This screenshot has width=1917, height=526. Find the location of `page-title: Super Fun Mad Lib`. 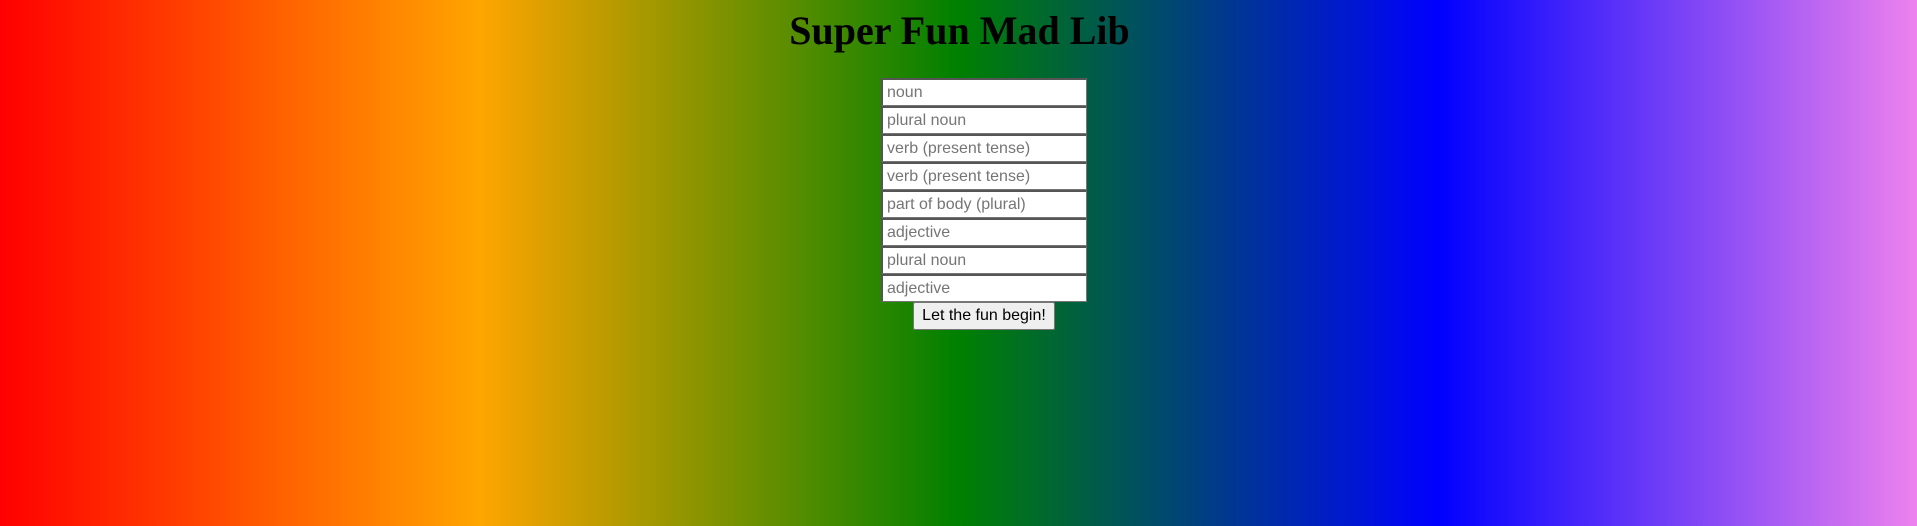

page-title: Super Fun Mad Lib is located at coordinates (959, 30).